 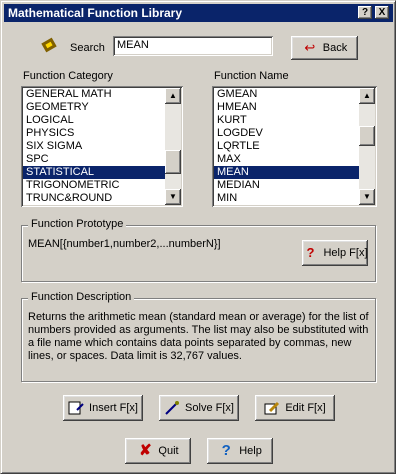 What do you see at coordinates (49, 45) in the screenshot?
I see `search-icon` at bounding box center [49, 45].